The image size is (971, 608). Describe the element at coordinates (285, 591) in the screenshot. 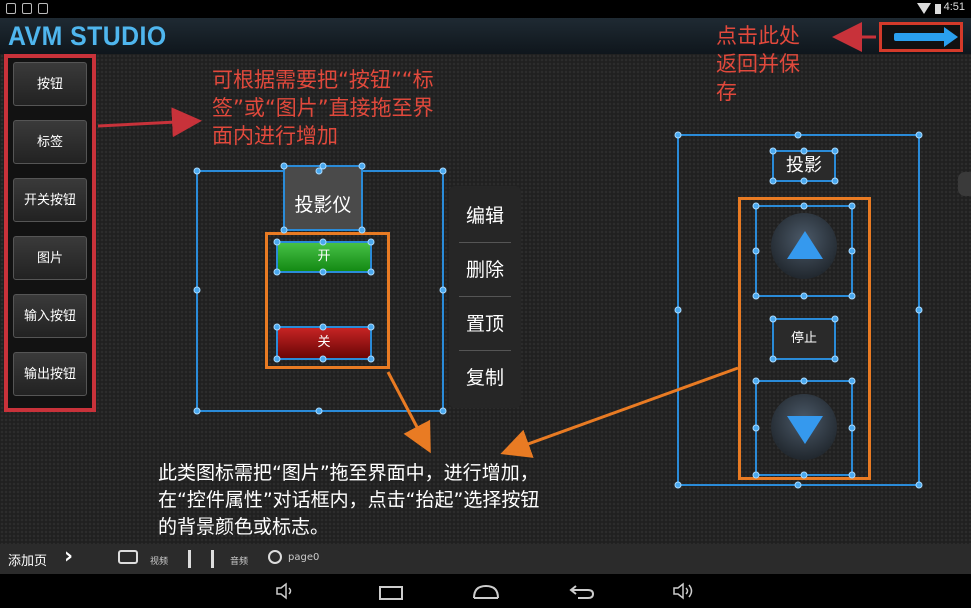

I see `volume-down-icon` at that location.